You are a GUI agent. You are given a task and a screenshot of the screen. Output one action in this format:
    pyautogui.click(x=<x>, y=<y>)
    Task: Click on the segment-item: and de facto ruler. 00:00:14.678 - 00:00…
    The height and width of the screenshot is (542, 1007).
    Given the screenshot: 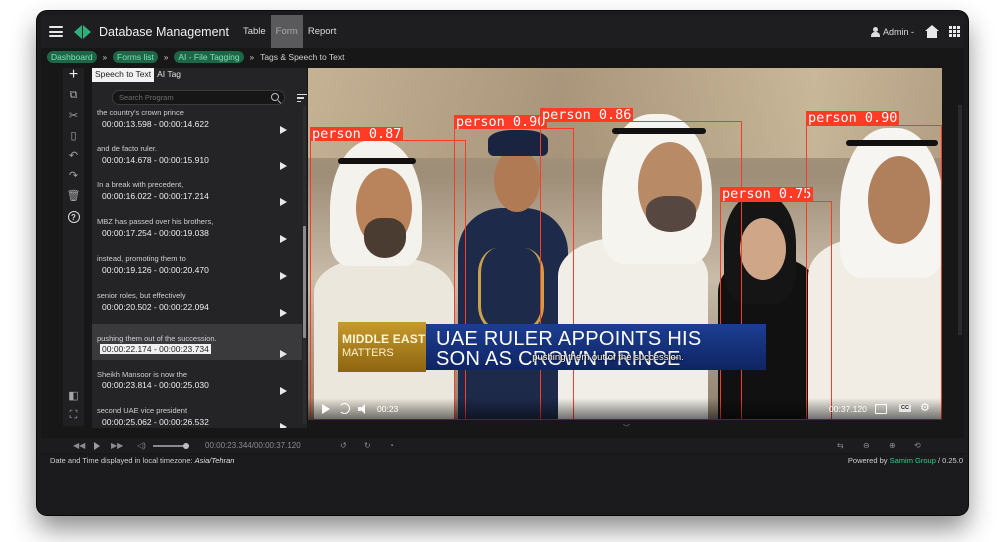 What is the action you would take?
    pyautogui.click(x=197, y=160)
    